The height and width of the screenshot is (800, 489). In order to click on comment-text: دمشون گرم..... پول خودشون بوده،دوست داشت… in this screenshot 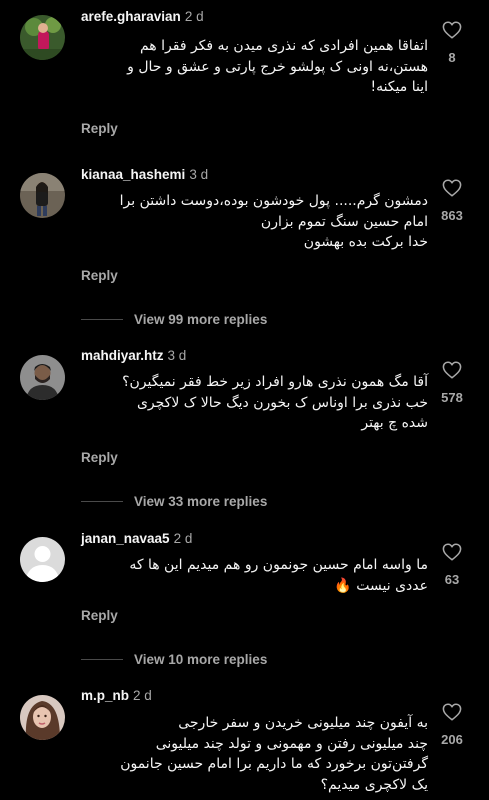, I will do `click(254, 222)`.